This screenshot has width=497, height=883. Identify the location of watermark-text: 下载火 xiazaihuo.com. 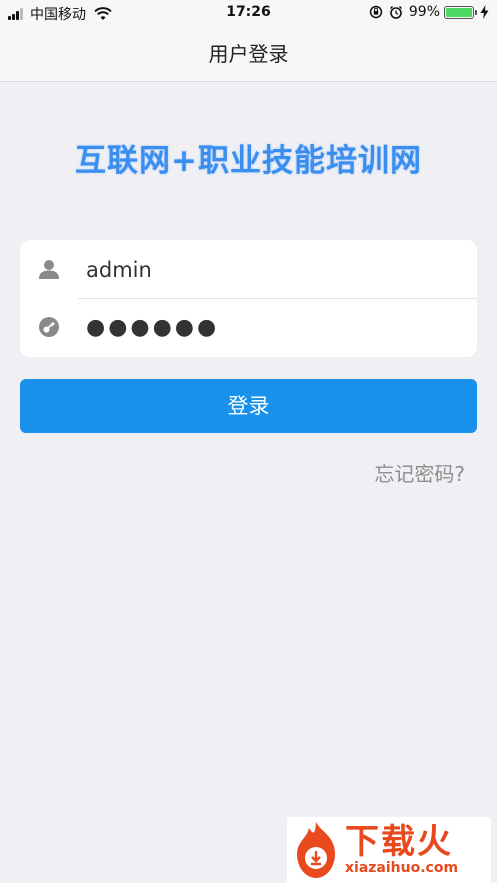
(401, 850).